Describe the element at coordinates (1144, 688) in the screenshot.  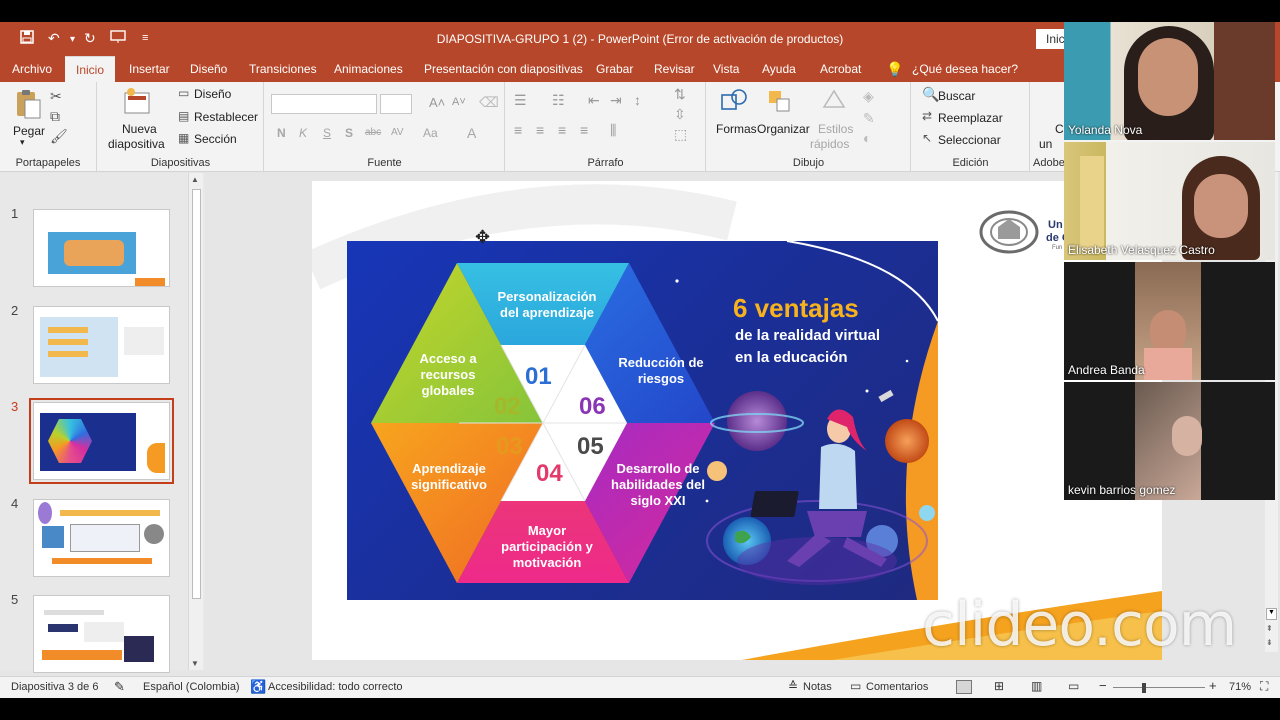
I see `zoom-slider-thumb` at that location.